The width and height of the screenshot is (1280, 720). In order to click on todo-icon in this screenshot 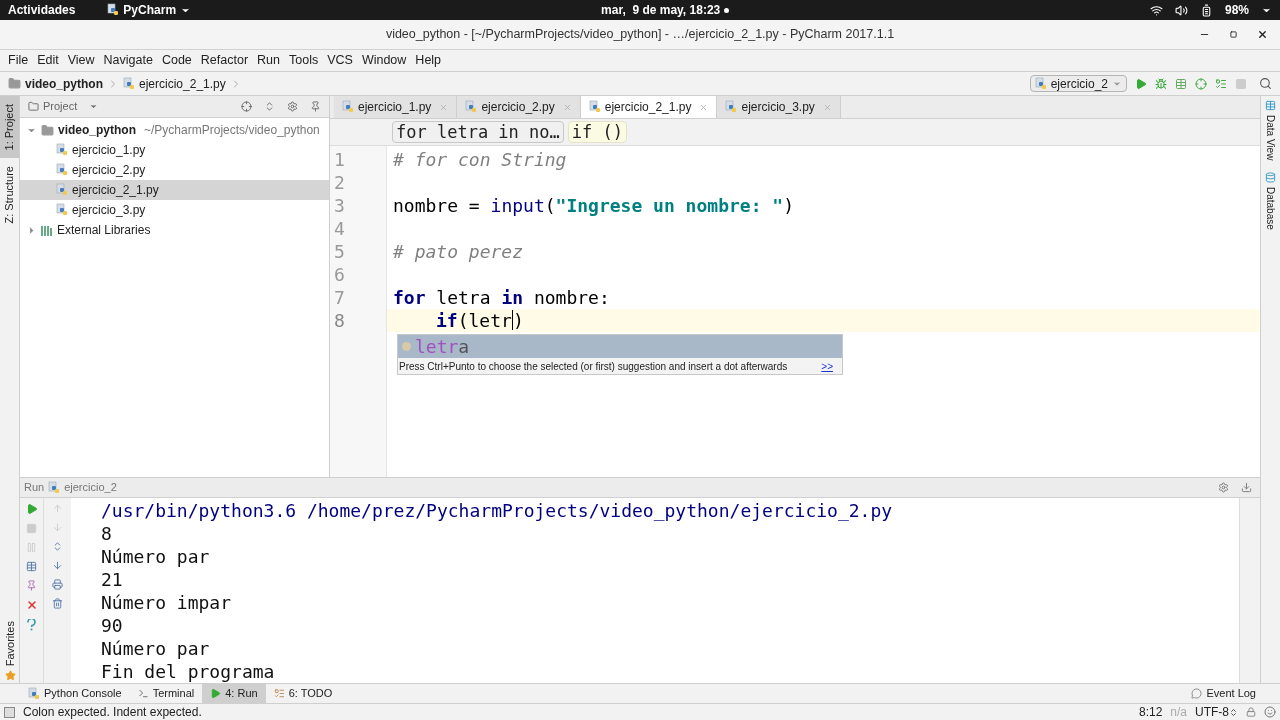, I will do `click(279, 693)`.